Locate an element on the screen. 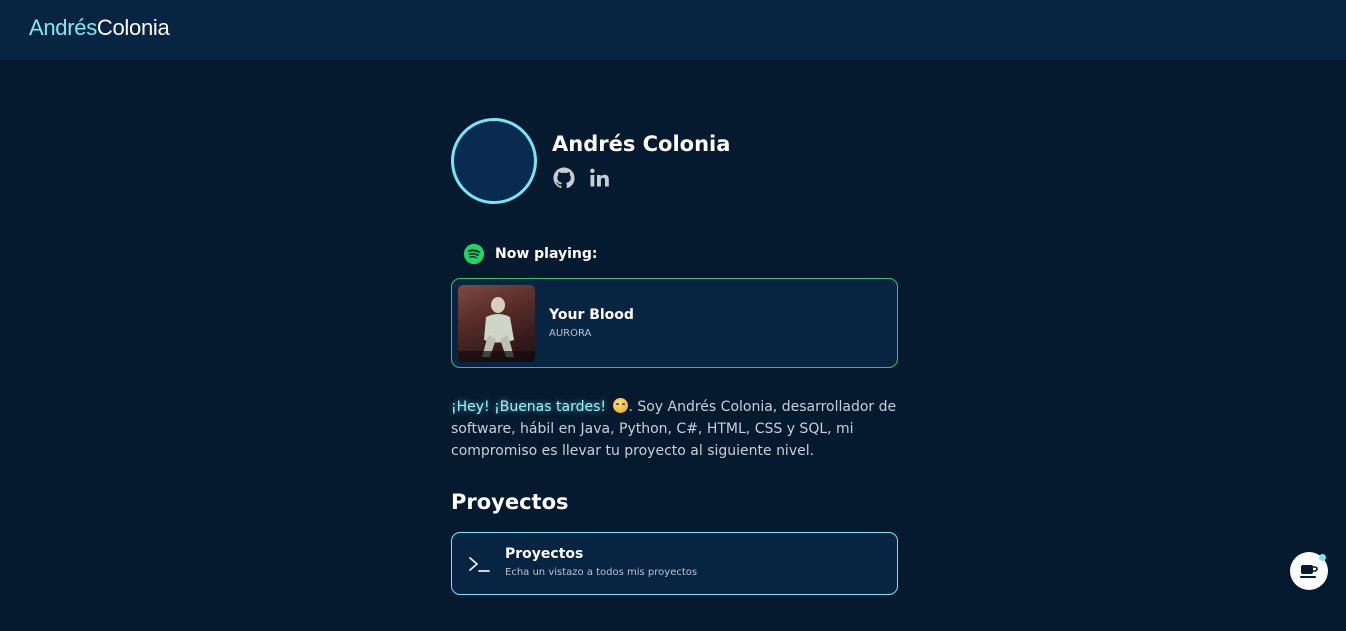 This screenshot has height=631, width=1346. github-link is located at coordinates (564, 178).